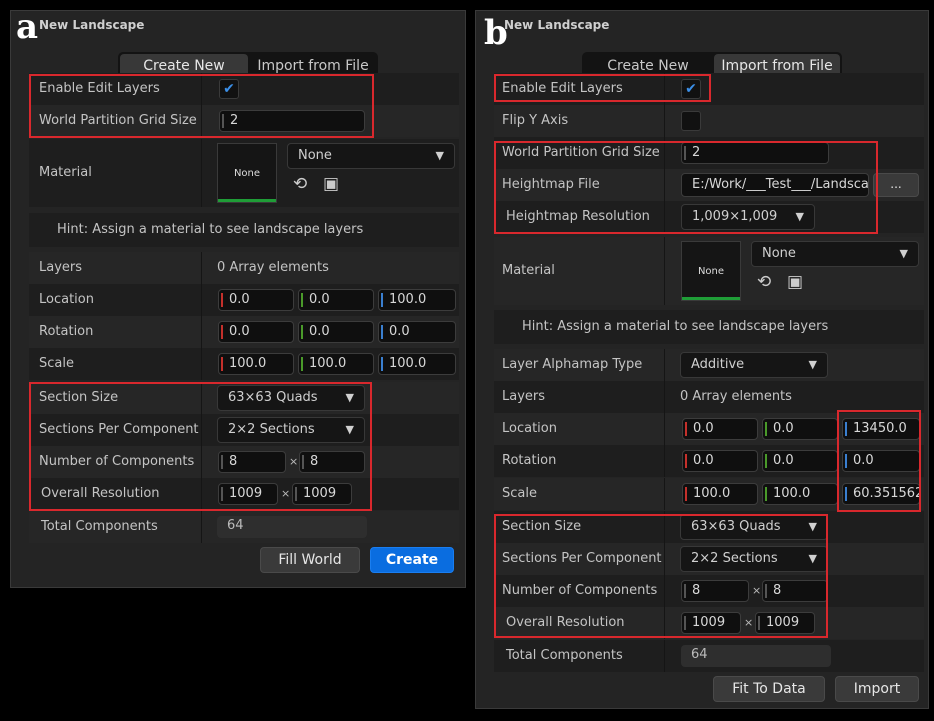 The image size is (934, 721). What do you see at coordinates (535, 120) in the screenshot?
I see `label-flip-y-axis: Flip Y Axis` at bounding box center [535, 120].